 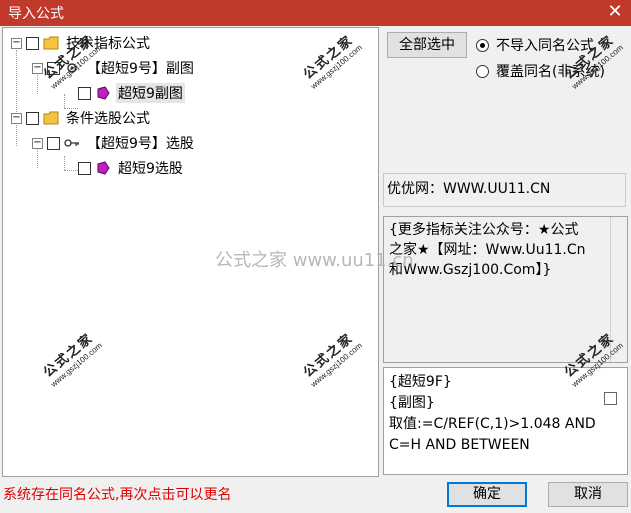 I want to click on tree-node-technical: − 技术指标公式, so click(x=81, y=43).